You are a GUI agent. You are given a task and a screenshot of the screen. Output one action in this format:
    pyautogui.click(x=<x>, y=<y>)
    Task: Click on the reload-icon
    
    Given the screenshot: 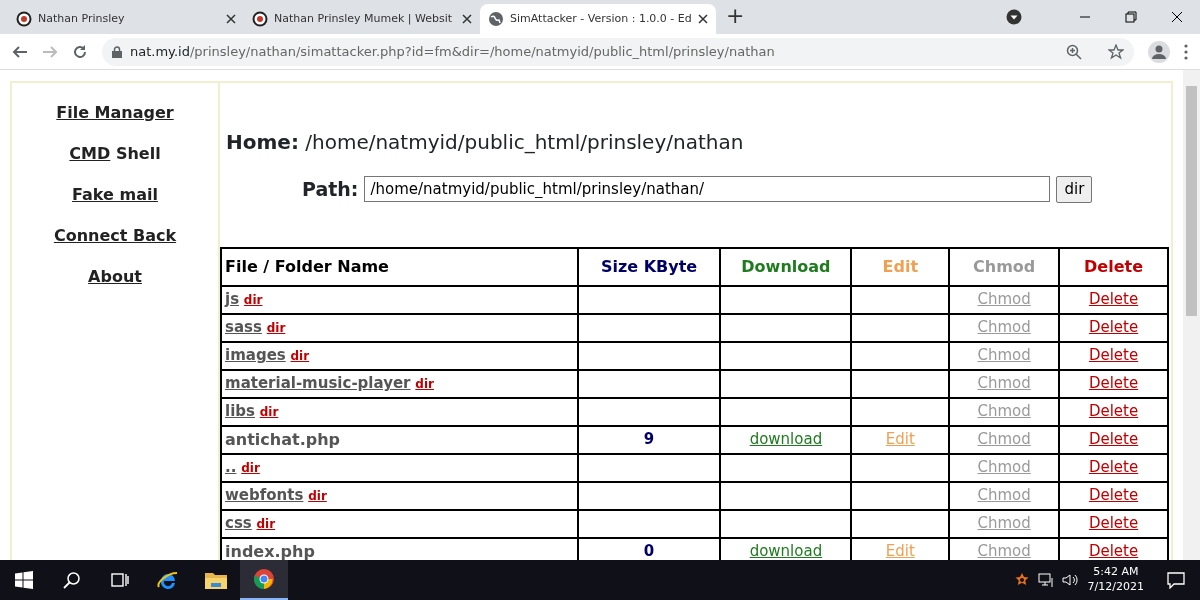 What is the action you would take?
    pyautogui.click(x=80, y=51)
    